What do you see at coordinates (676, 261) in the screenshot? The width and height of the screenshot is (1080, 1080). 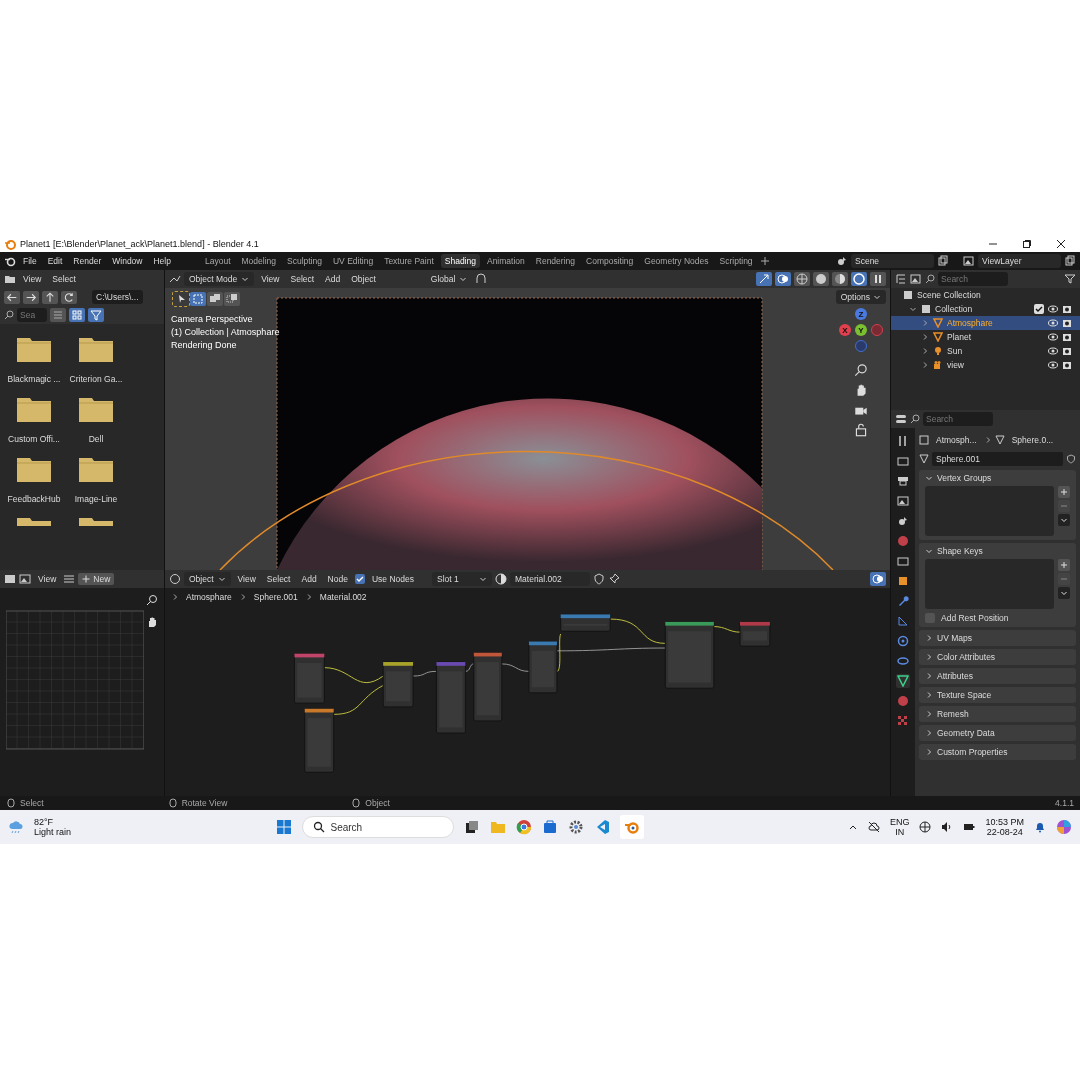 I see `workspace-tab: Geometry Nodes` at bounding box center [676, 261].